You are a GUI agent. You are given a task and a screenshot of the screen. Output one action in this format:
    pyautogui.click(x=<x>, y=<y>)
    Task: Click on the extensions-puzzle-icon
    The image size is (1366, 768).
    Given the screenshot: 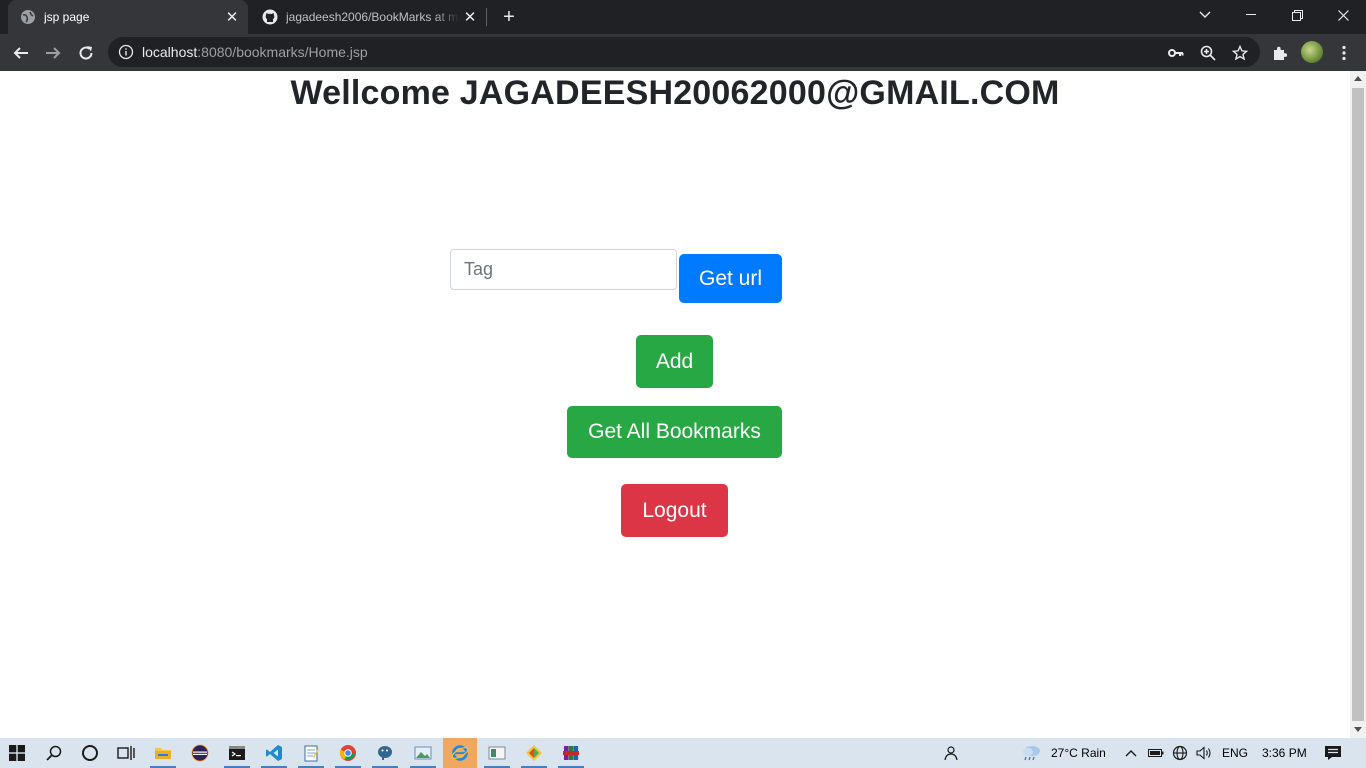 What is the action you would take?
    pyautogui.click(x=1280, y=53)
    